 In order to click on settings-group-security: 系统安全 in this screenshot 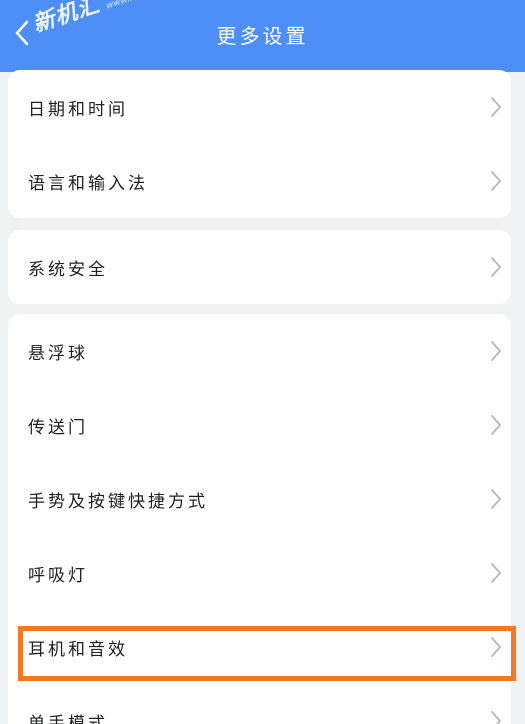, I will do `click(259, 267)`.